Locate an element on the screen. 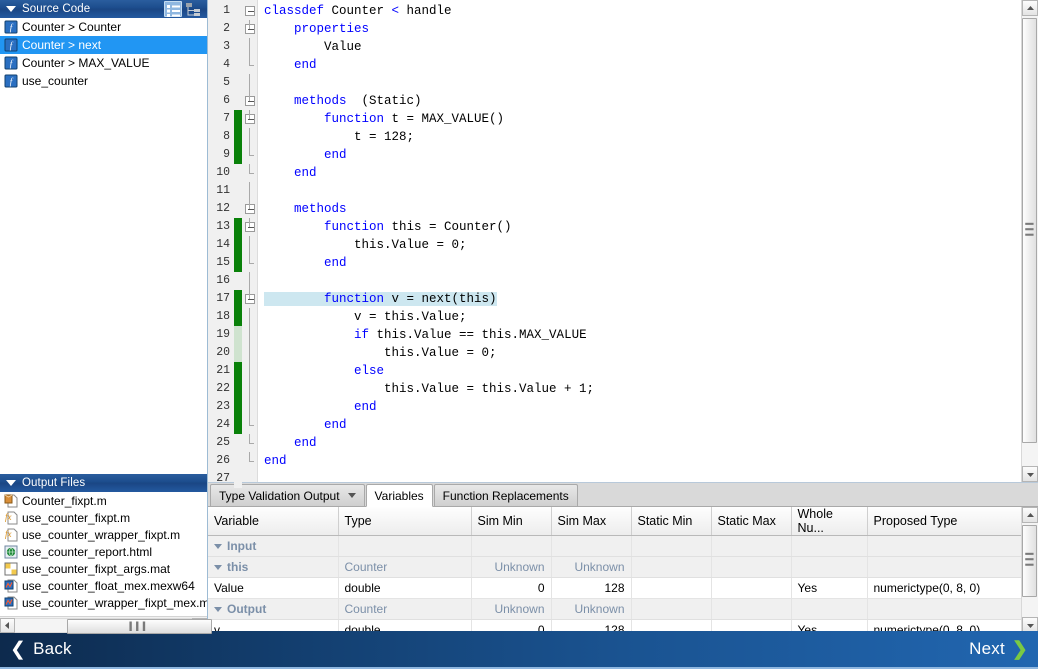 The width and height of the screenshot is (1038, 669). tab-variables: Variables is located at coordinates (399, 495).